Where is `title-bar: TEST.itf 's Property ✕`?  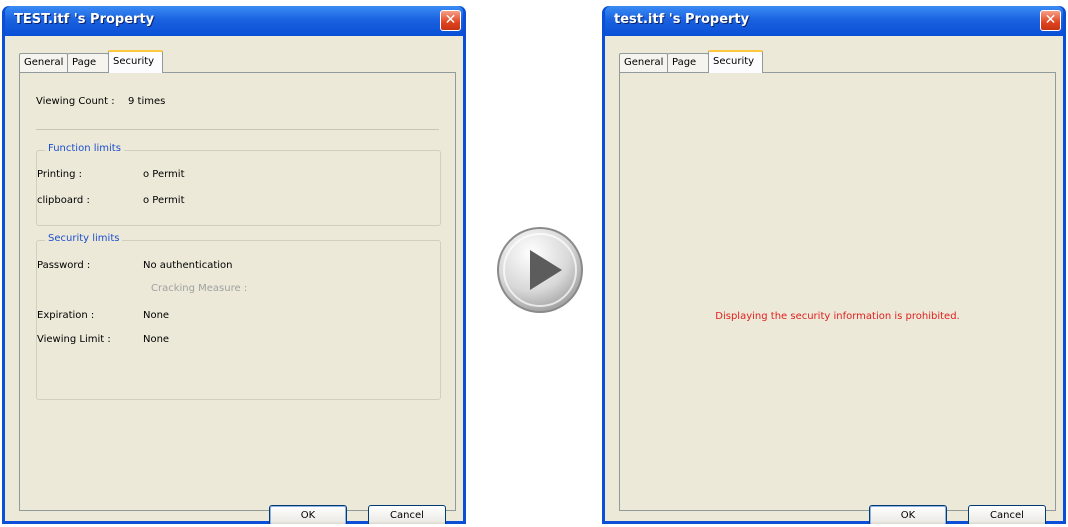 title-bar: TEST.itf 's Property ✕ is located at coordinates (234, 21).